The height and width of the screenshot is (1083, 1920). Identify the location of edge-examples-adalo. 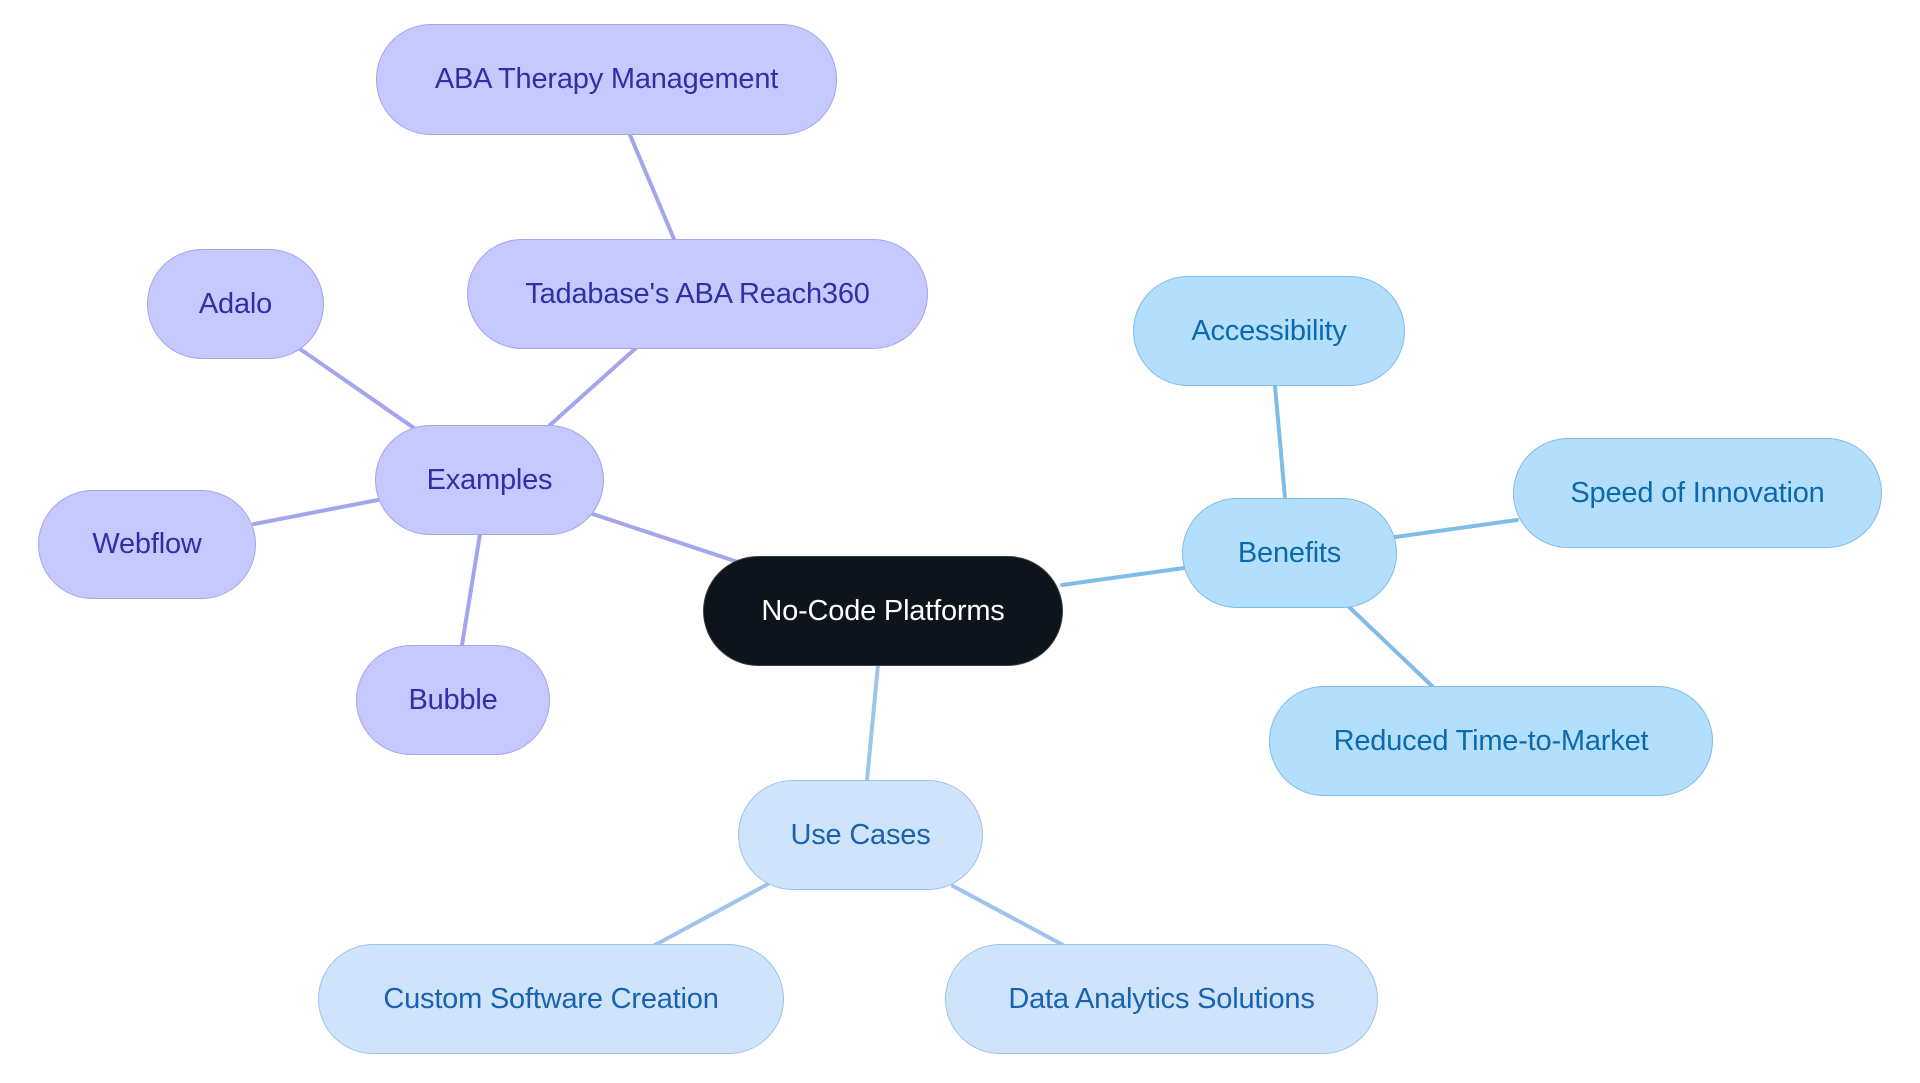
(357, 388).